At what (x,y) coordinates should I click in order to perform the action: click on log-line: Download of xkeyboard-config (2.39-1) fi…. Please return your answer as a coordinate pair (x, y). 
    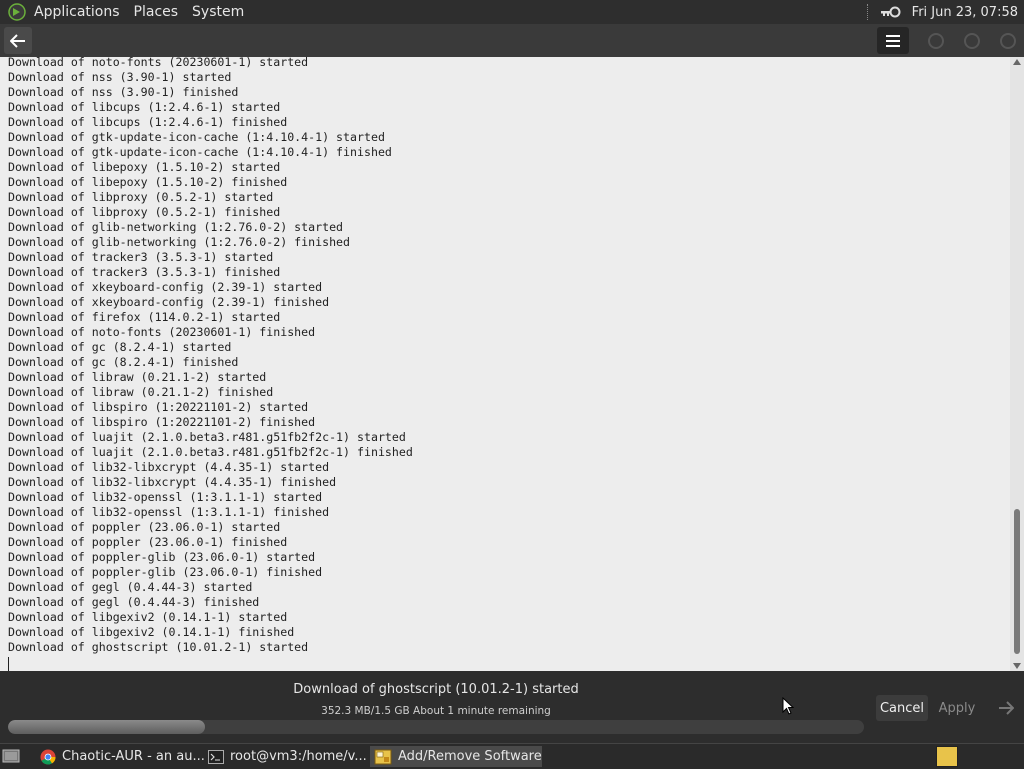
    Looking at the image, I should click on (169, 302).